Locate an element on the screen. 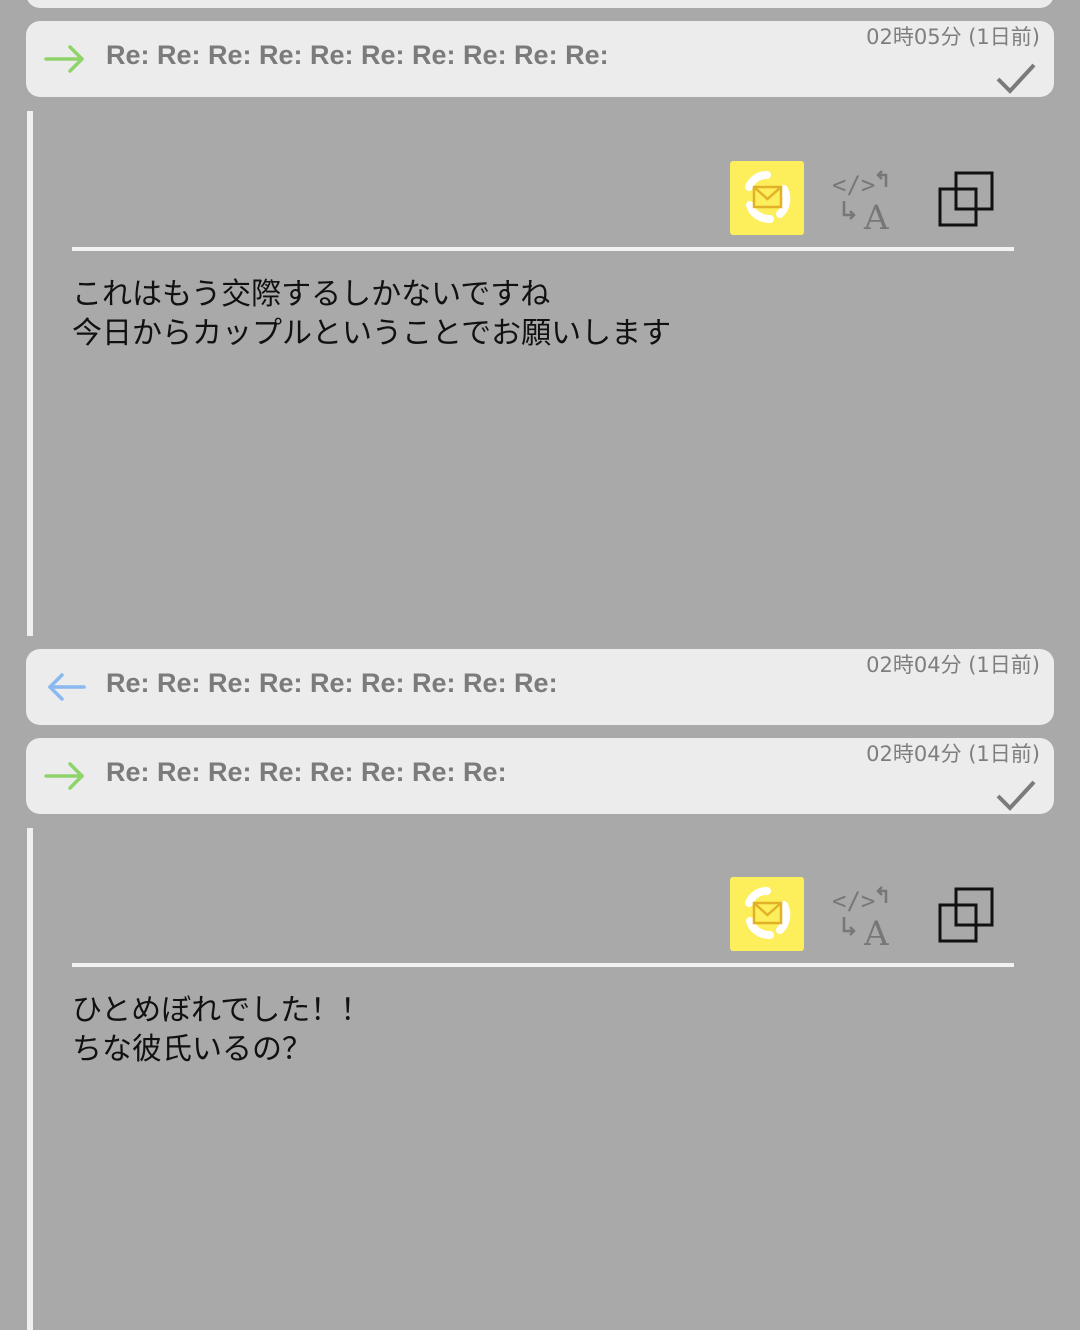  message-line: これはもう交際するしかないですね is located at coordinates (311, 294).